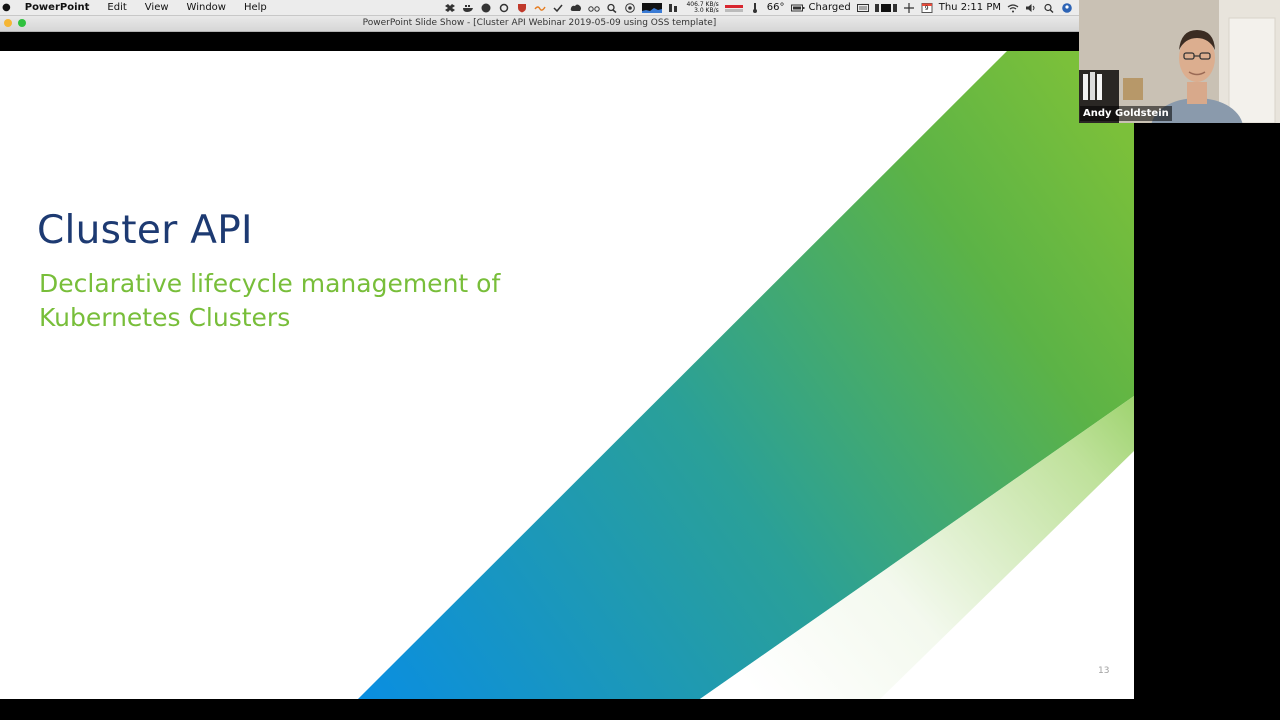  What do you see at coordinates (206, 7) in the screenshot?
I see `menu-window: Window` at bounding box center [206, 7].